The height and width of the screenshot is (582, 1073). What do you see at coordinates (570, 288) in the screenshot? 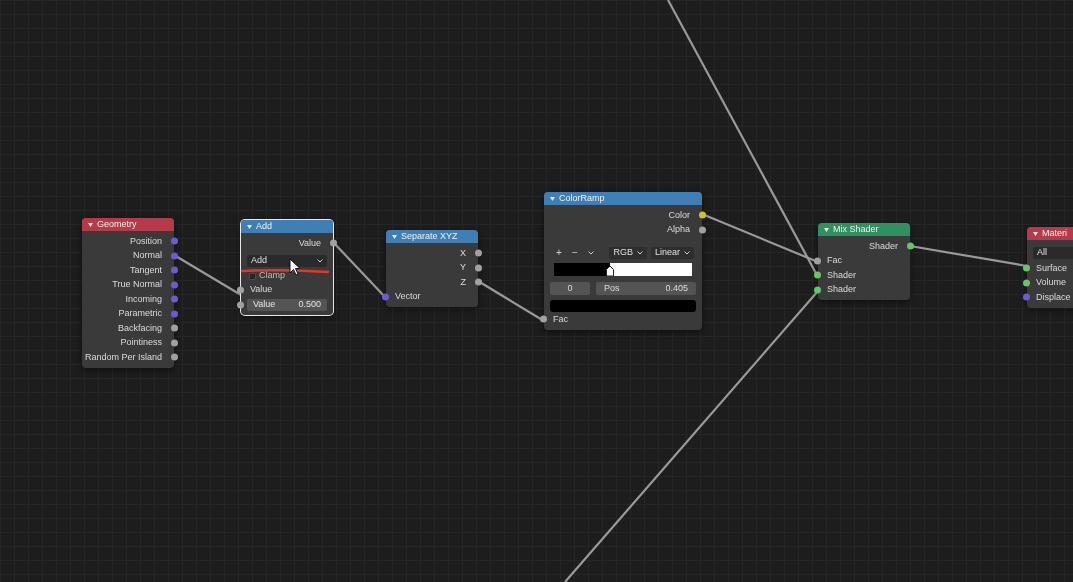
I see `stop-index-field: 0` at bounding box center [570, 288].